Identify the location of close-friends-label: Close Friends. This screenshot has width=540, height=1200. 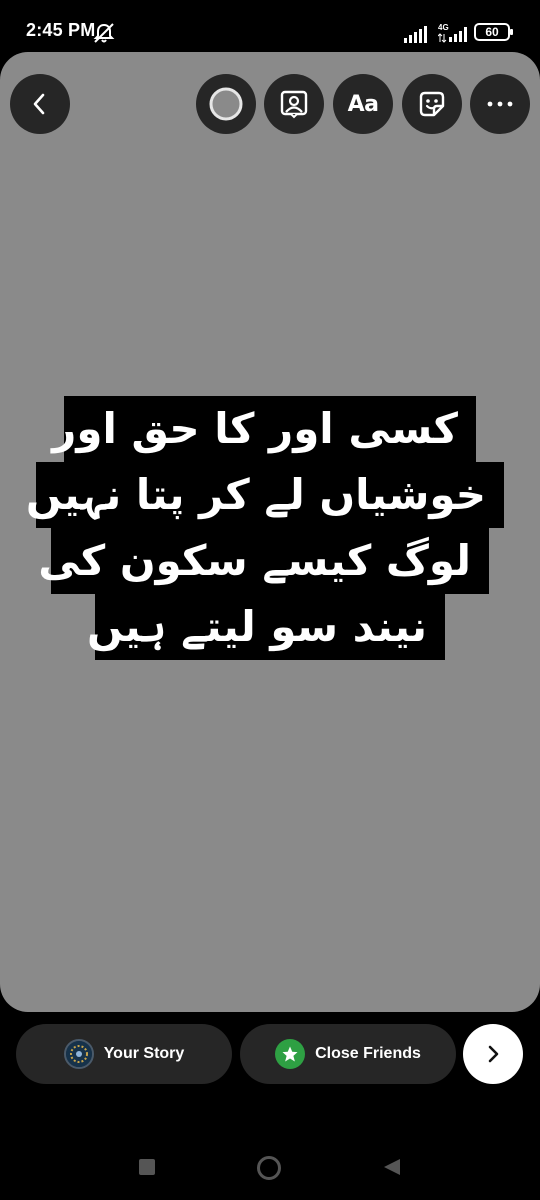
(368, 1053).